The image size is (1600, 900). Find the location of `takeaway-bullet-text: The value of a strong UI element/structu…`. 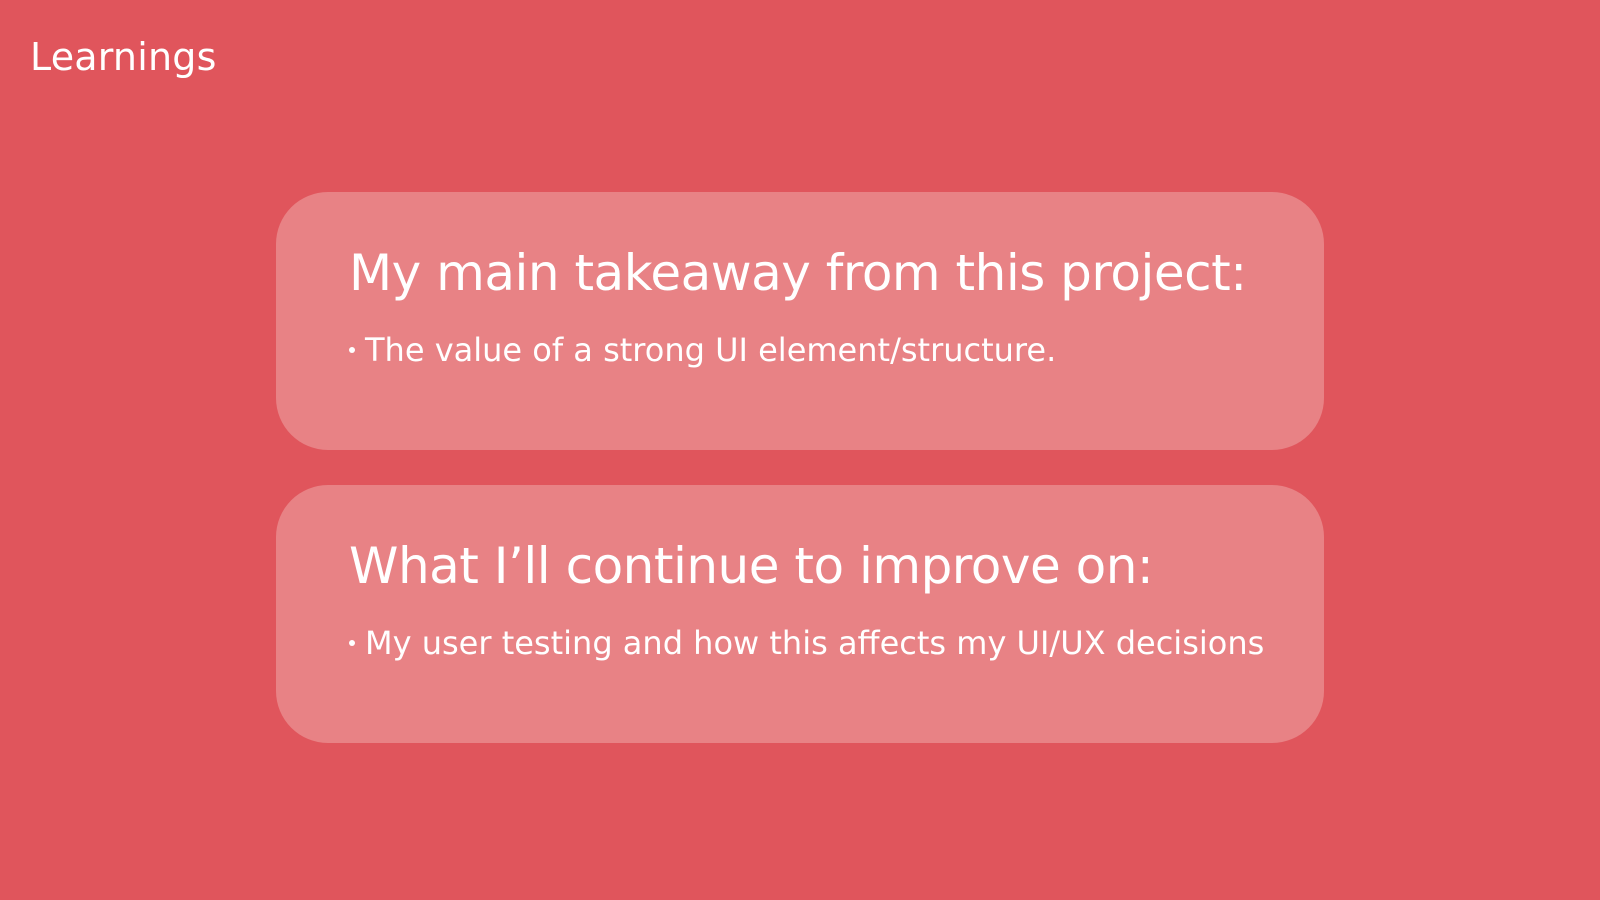

takeaway-bullet-text: The value of a strong UI element/structu… is located at coordinates (711, 350).